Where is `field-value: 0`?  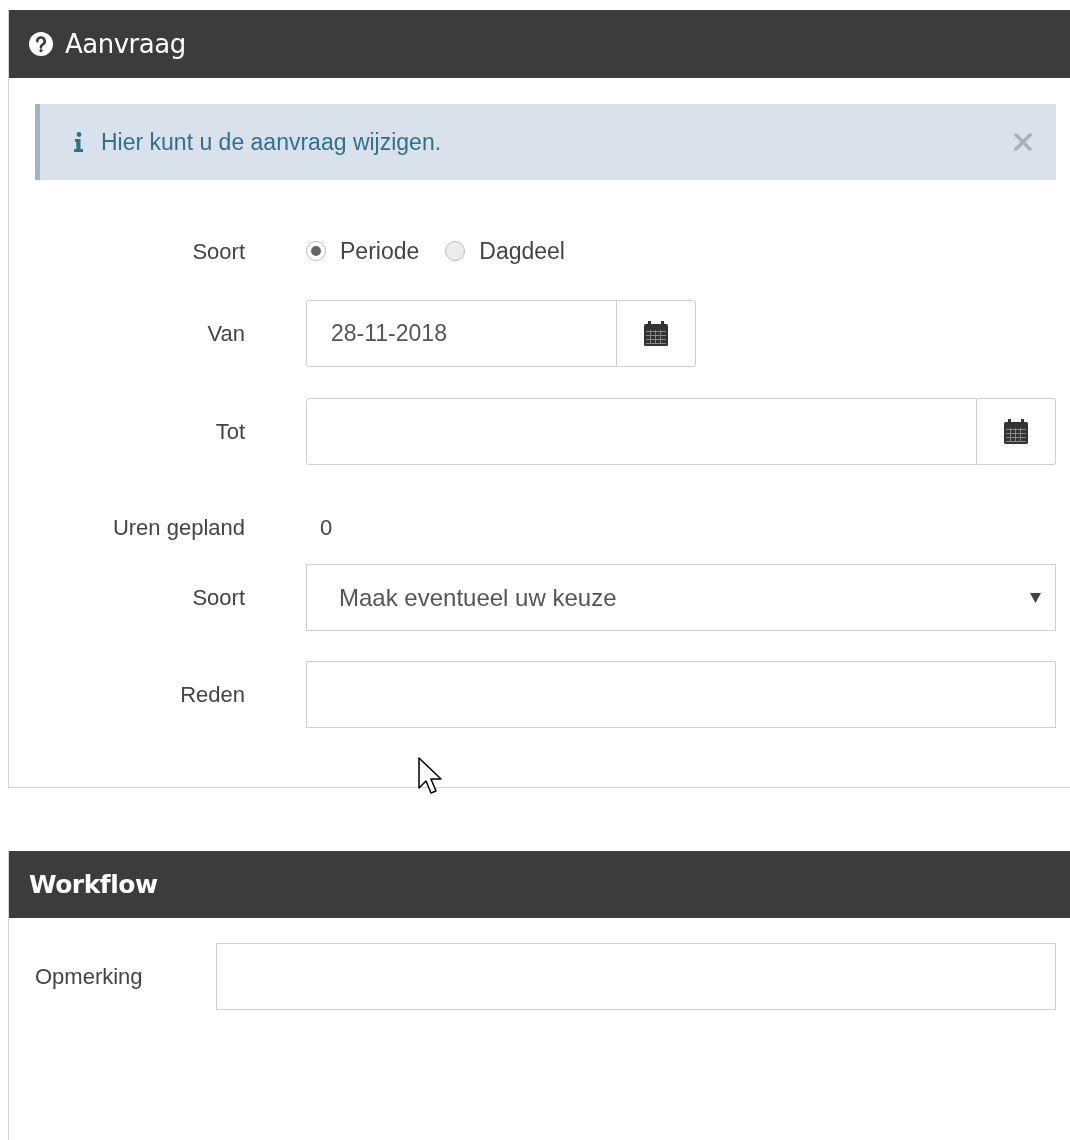
field-value: 0 is located at coordinates (326, 527).